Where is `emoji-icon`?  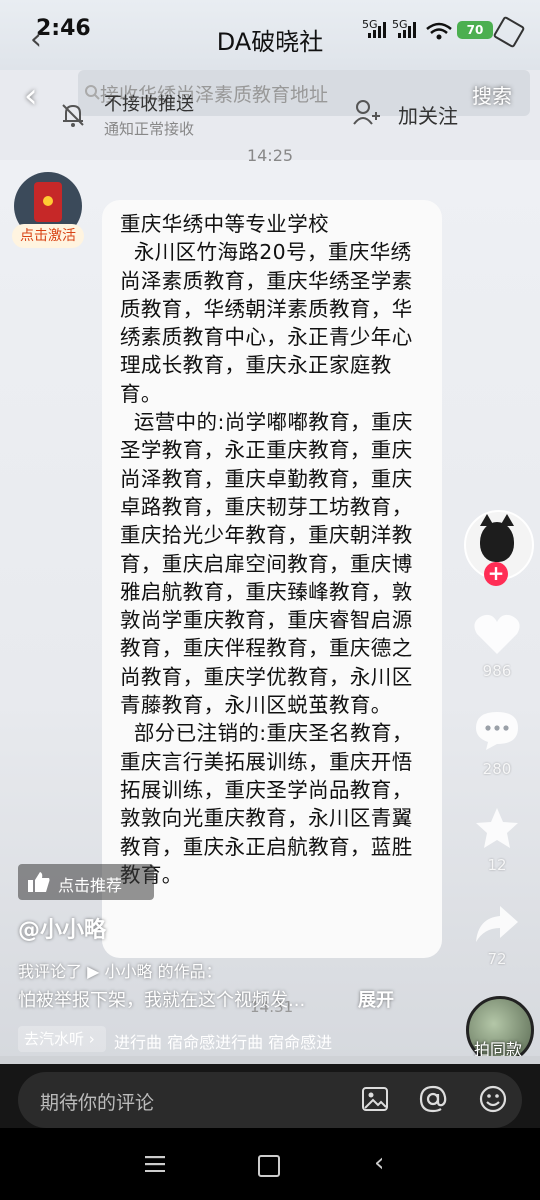 emoji-icon is located at coordinates (493, 1099).